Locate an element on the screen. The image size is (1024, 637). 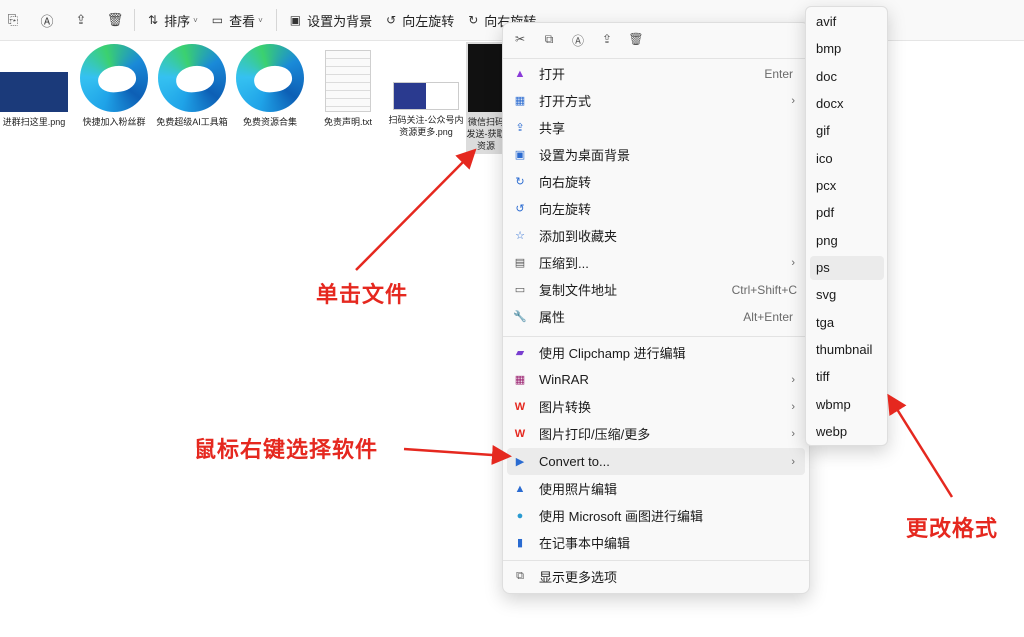
annotation-click-file: 单击文件 is located at coordinates (362, 294).